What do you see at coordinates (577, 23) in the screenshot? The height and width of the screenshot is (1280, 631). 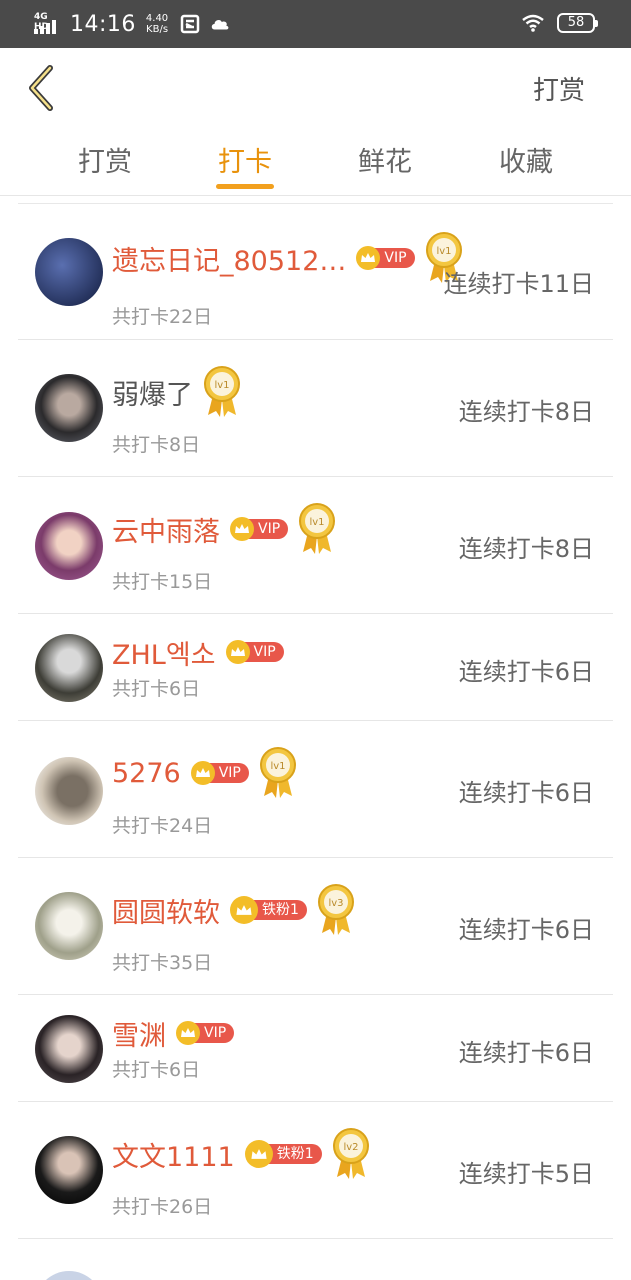 I see `battery-indicator: 58` at bounding box center [577, 23].